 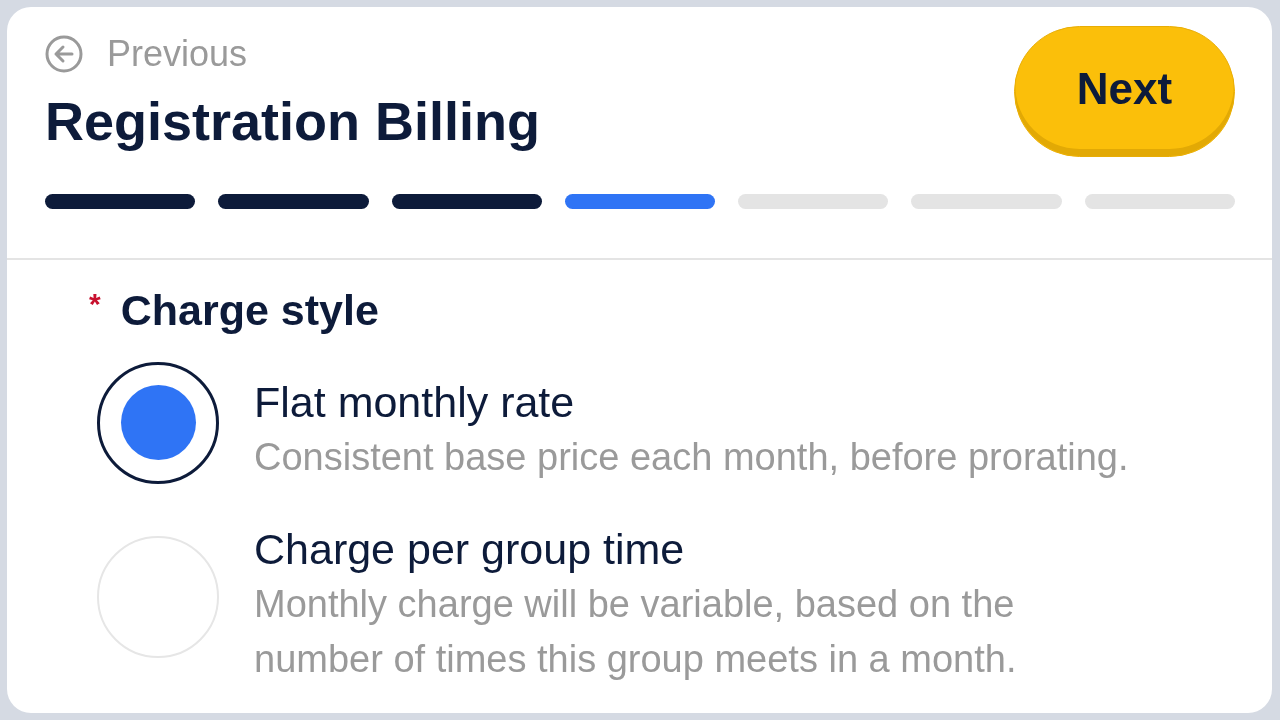 I want to click on option-description: Consistent base price each month, before prorating., so click(x=691, y=457).